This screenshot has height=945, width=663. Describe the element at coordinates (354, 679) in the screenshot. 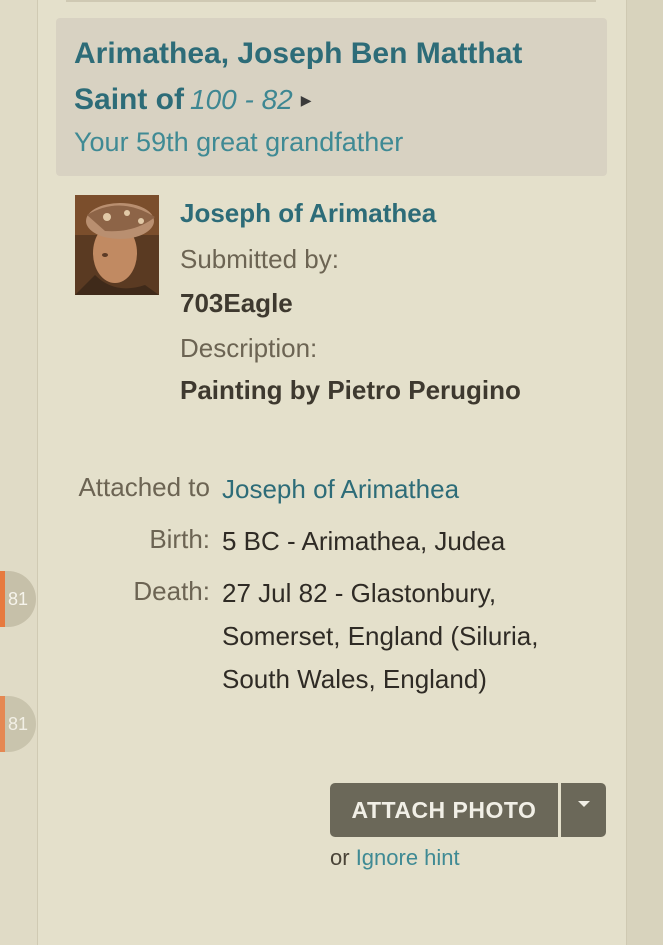

I see `death-value-line3: South Wales, England)` at that location.